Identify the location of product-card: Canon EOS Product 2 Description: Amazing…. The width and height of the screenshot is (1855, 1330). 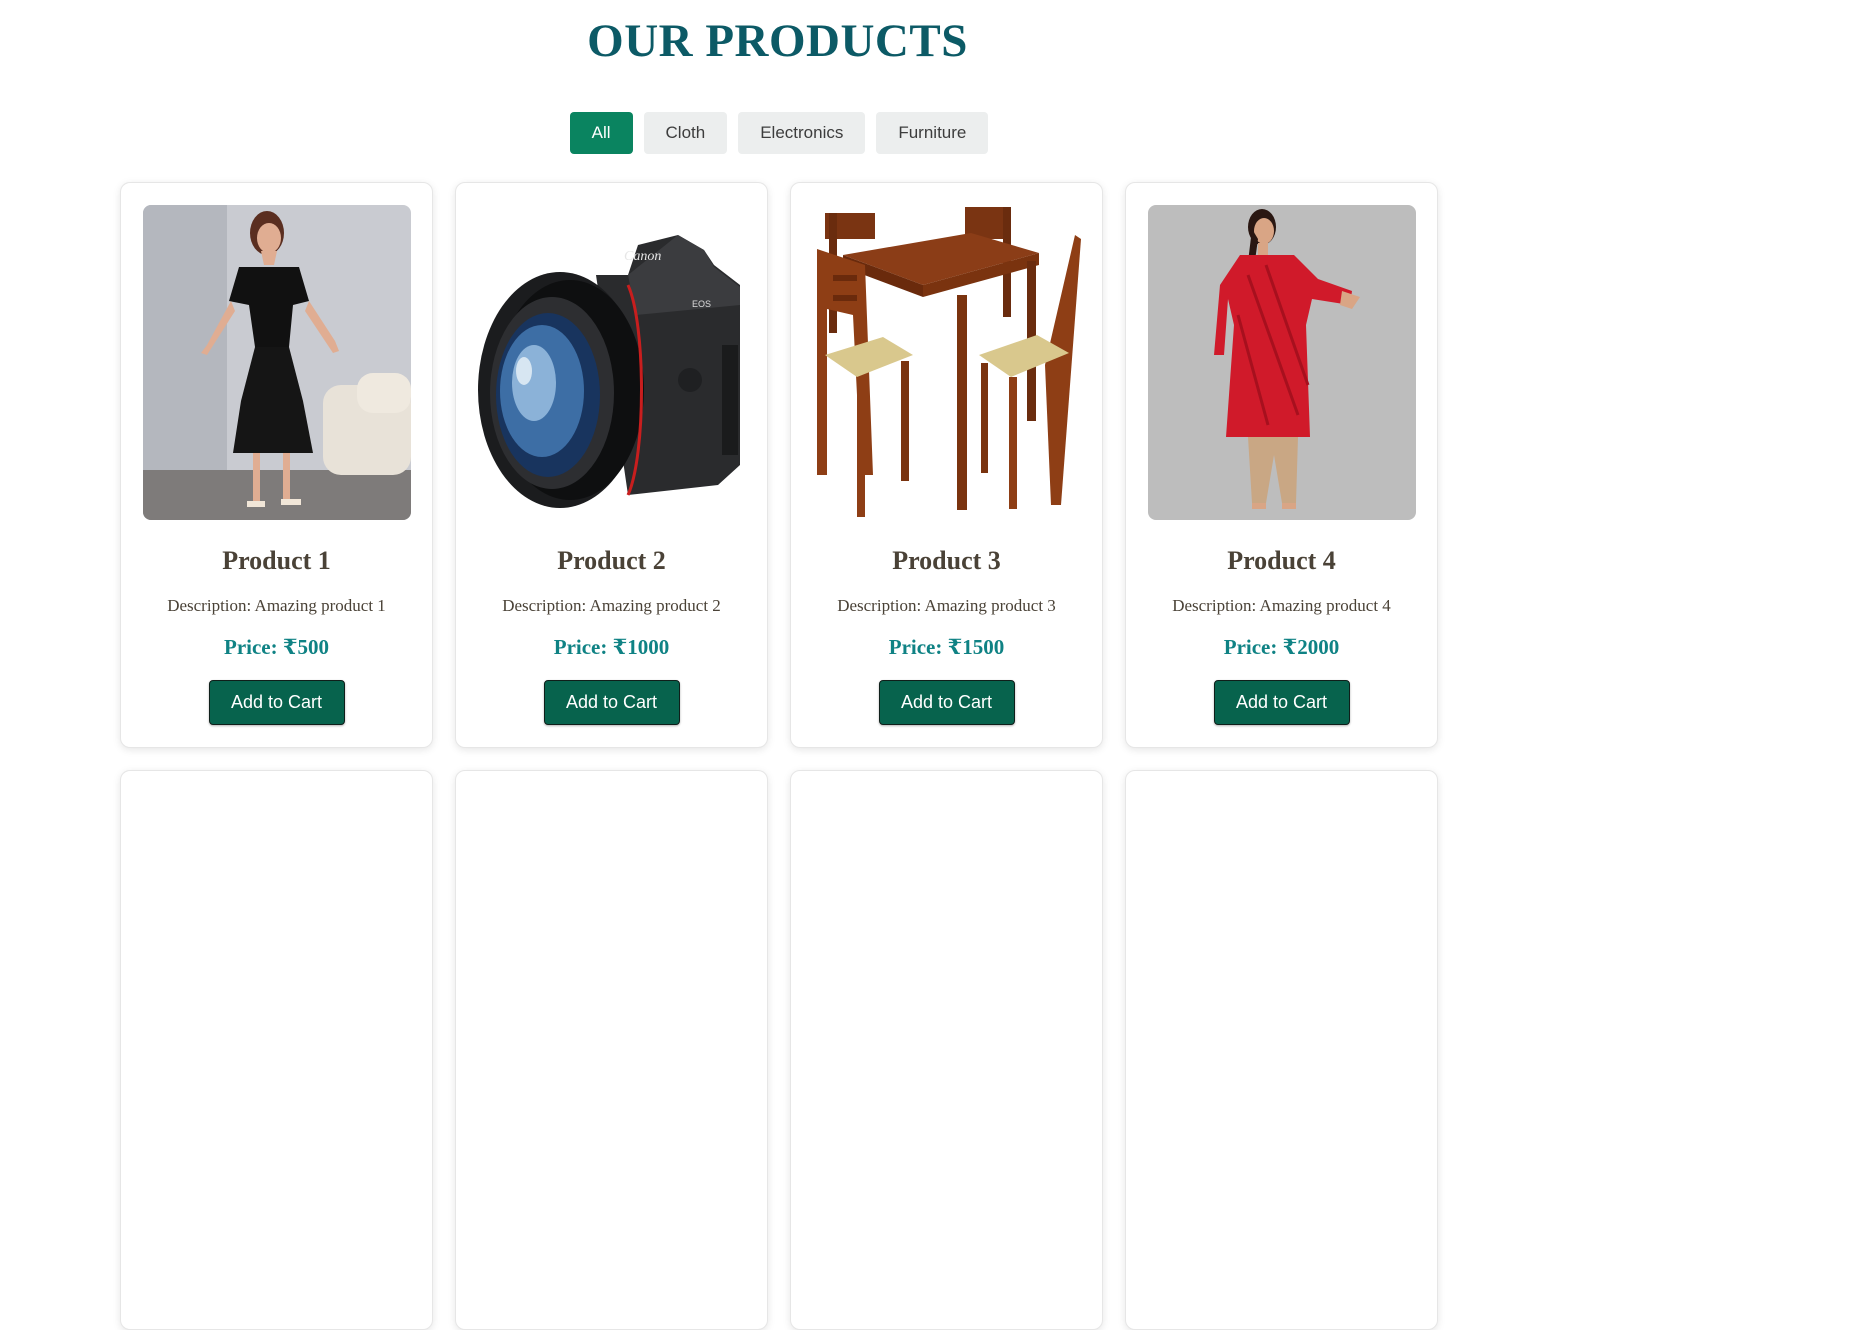
(611, 465).